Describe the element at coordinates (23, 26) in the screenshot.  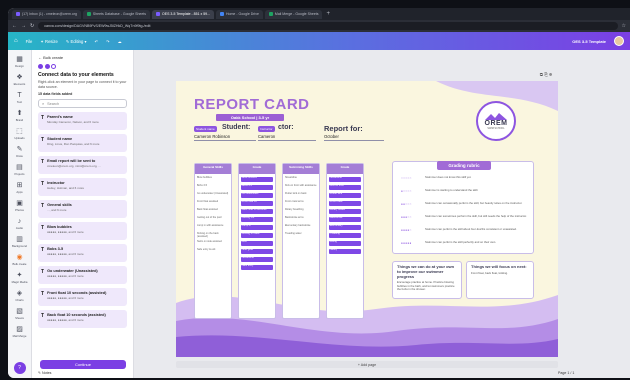
I see `forward-arrow-icon: →` at that location.